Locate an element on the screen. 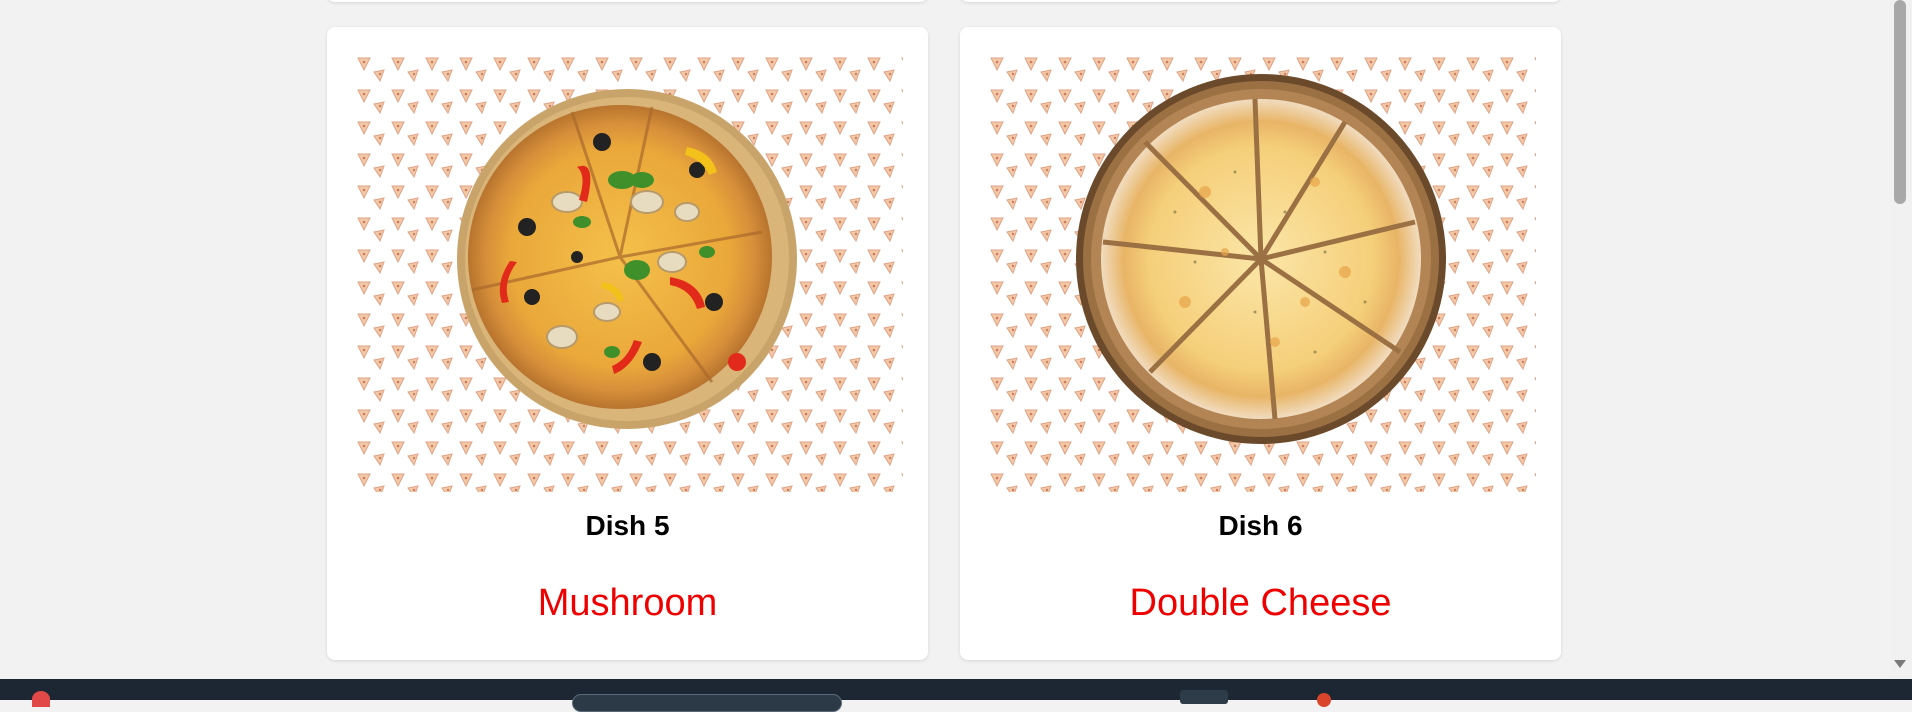  taskbar is located at coordinates (956, 695).